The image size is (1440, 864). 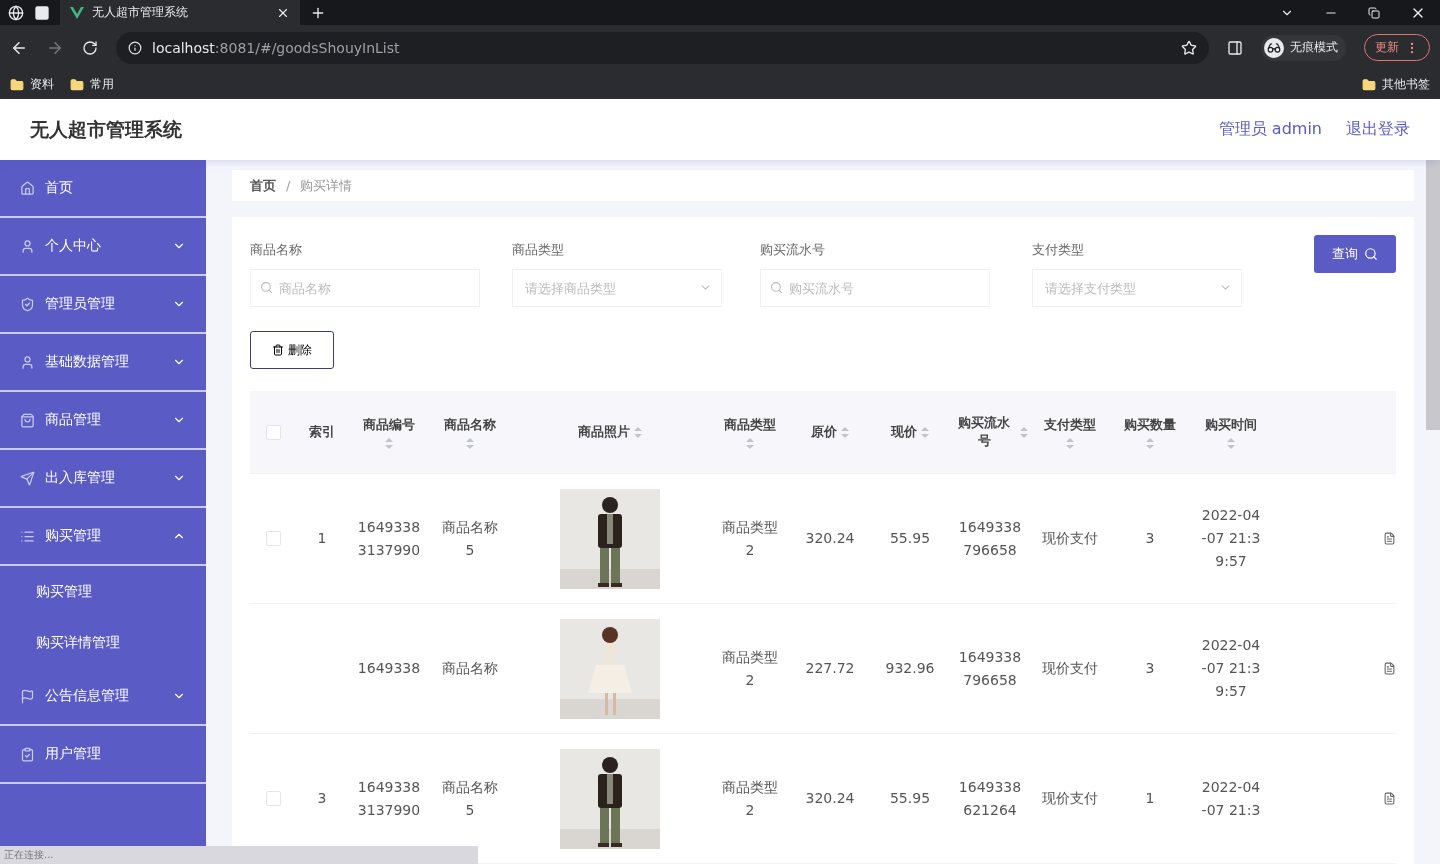 What do you see at coordinates (90, 47) in the screenshot?
I see `reload-icon` at bounding box center [90, 47].